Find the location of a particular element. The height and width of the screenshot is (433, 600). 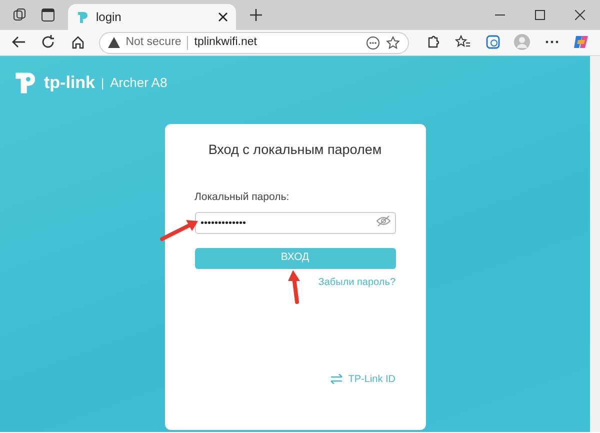

security-label: Not secure is located at coordinates (154, 42).